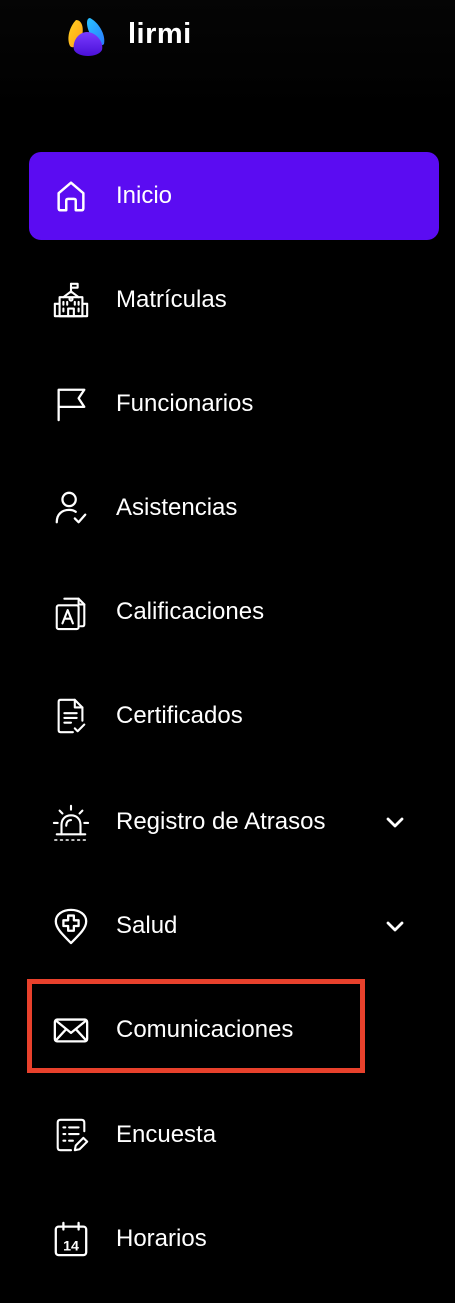 This screenshot has width=455, height=1303. I want to click on nav-label: Horarios, so click(161, 1238).